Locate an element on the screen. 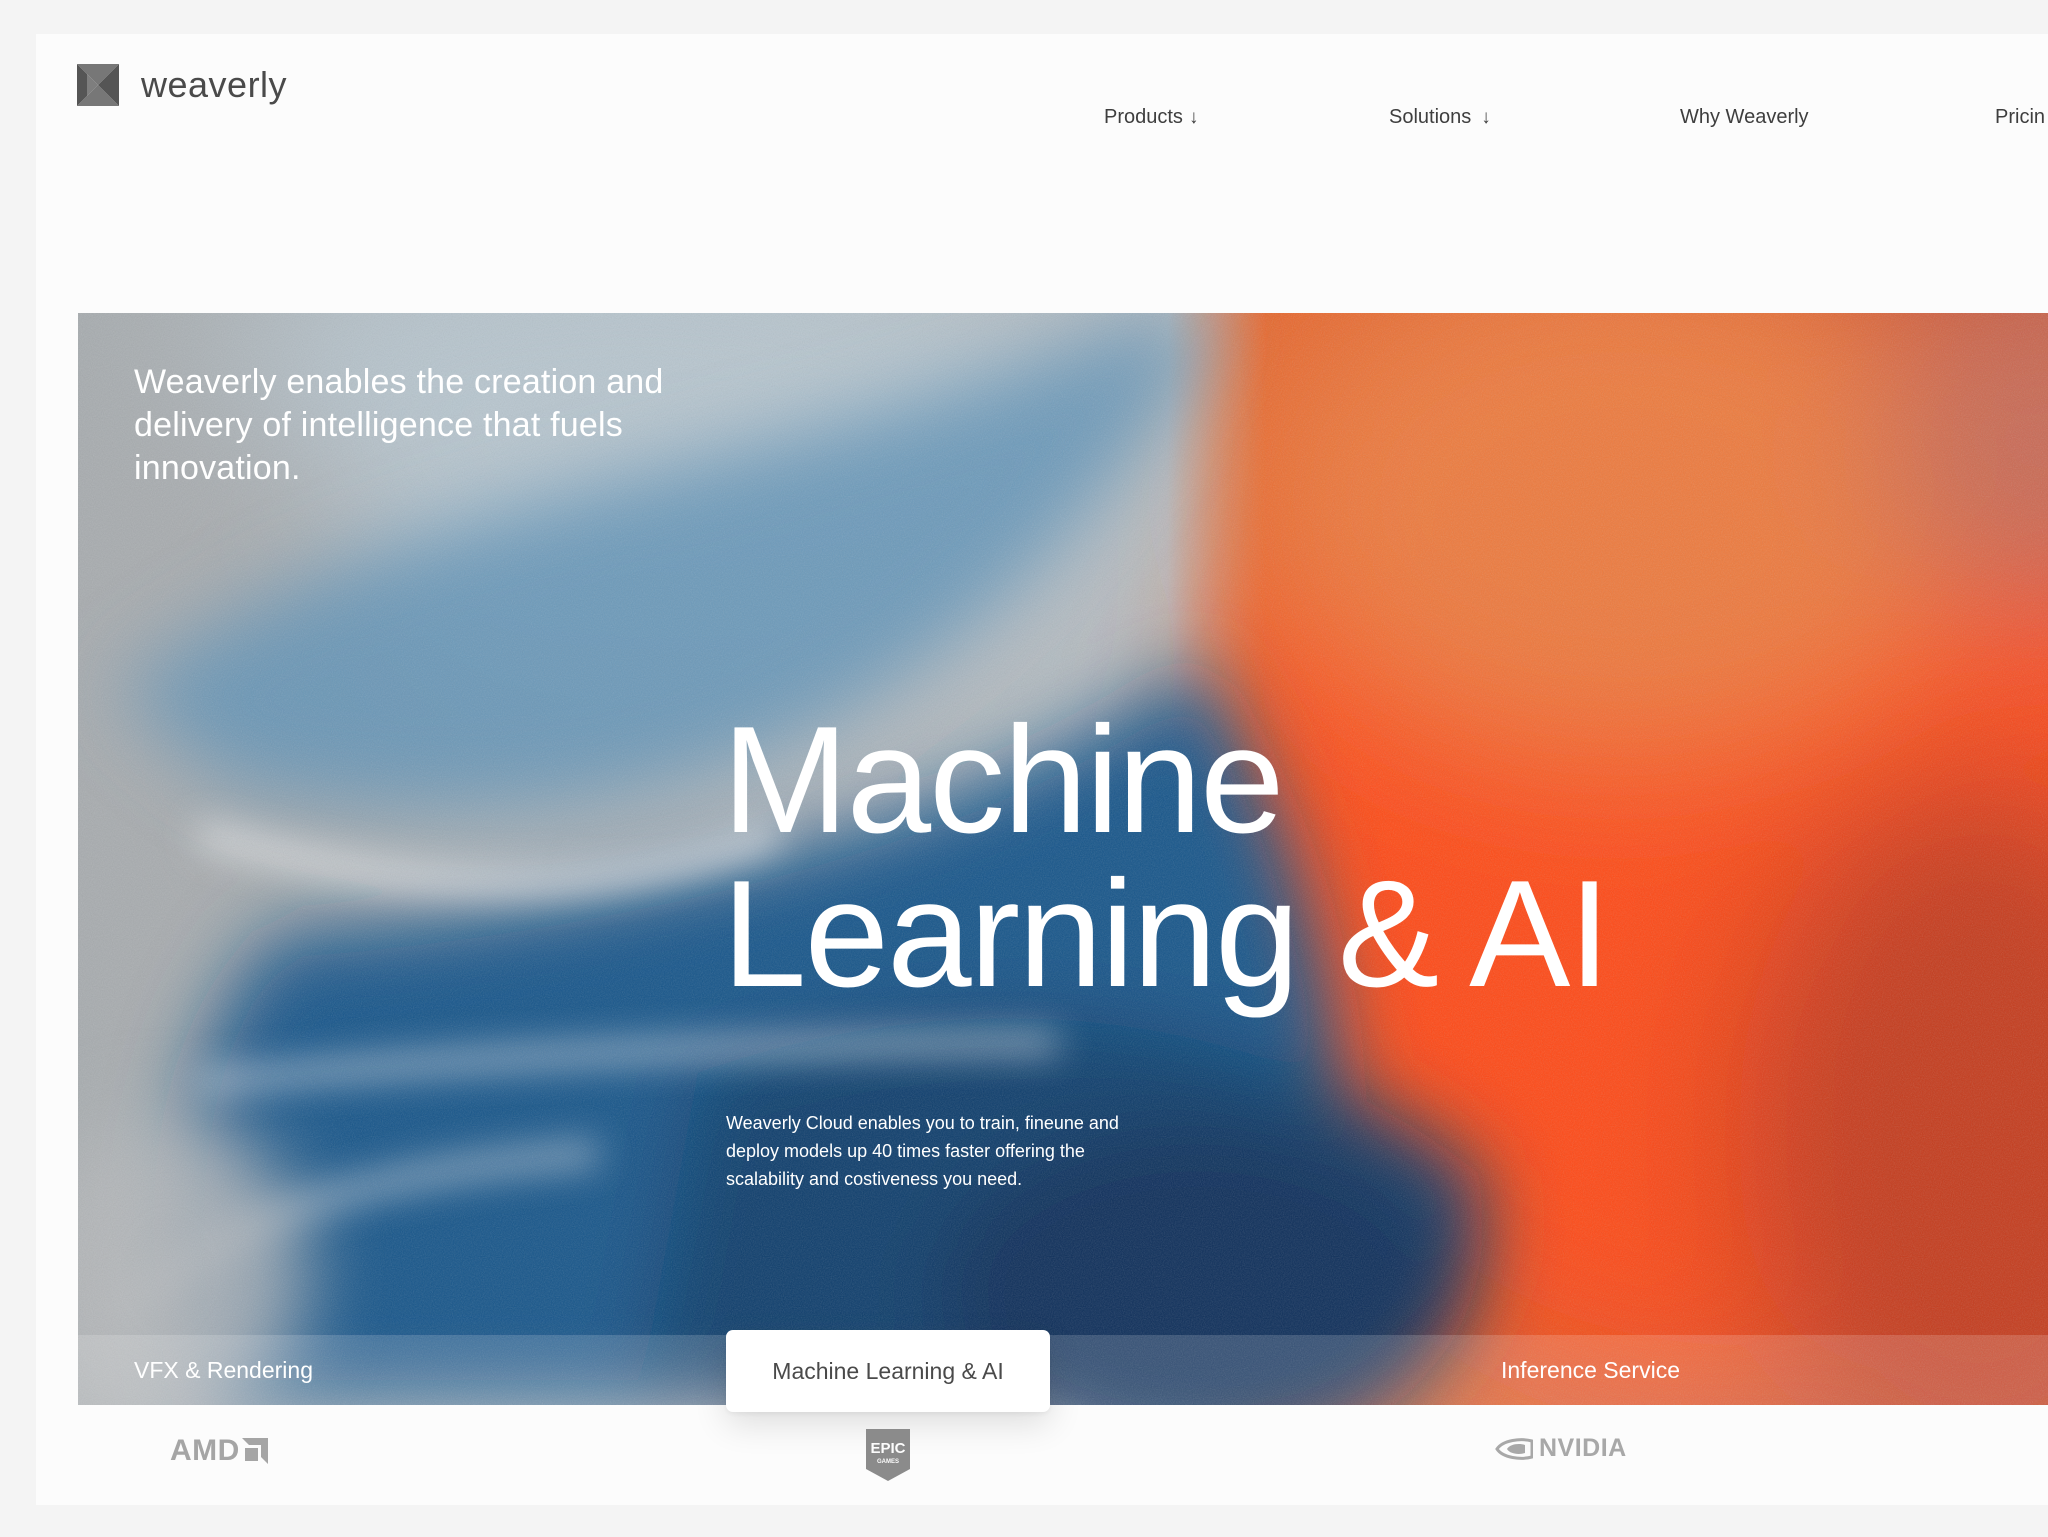  epic-games-logo-icon: EPIC GAMES is located at coordinates (888, 1455).